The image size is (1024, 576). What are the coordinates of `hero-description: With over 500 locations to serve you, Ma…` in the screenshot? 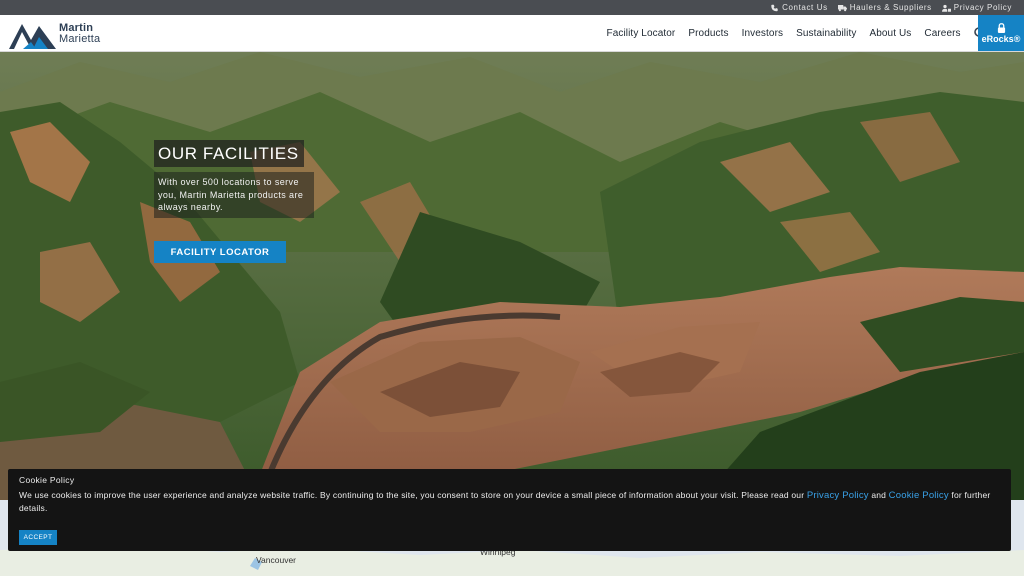 It's located at (234, 195).